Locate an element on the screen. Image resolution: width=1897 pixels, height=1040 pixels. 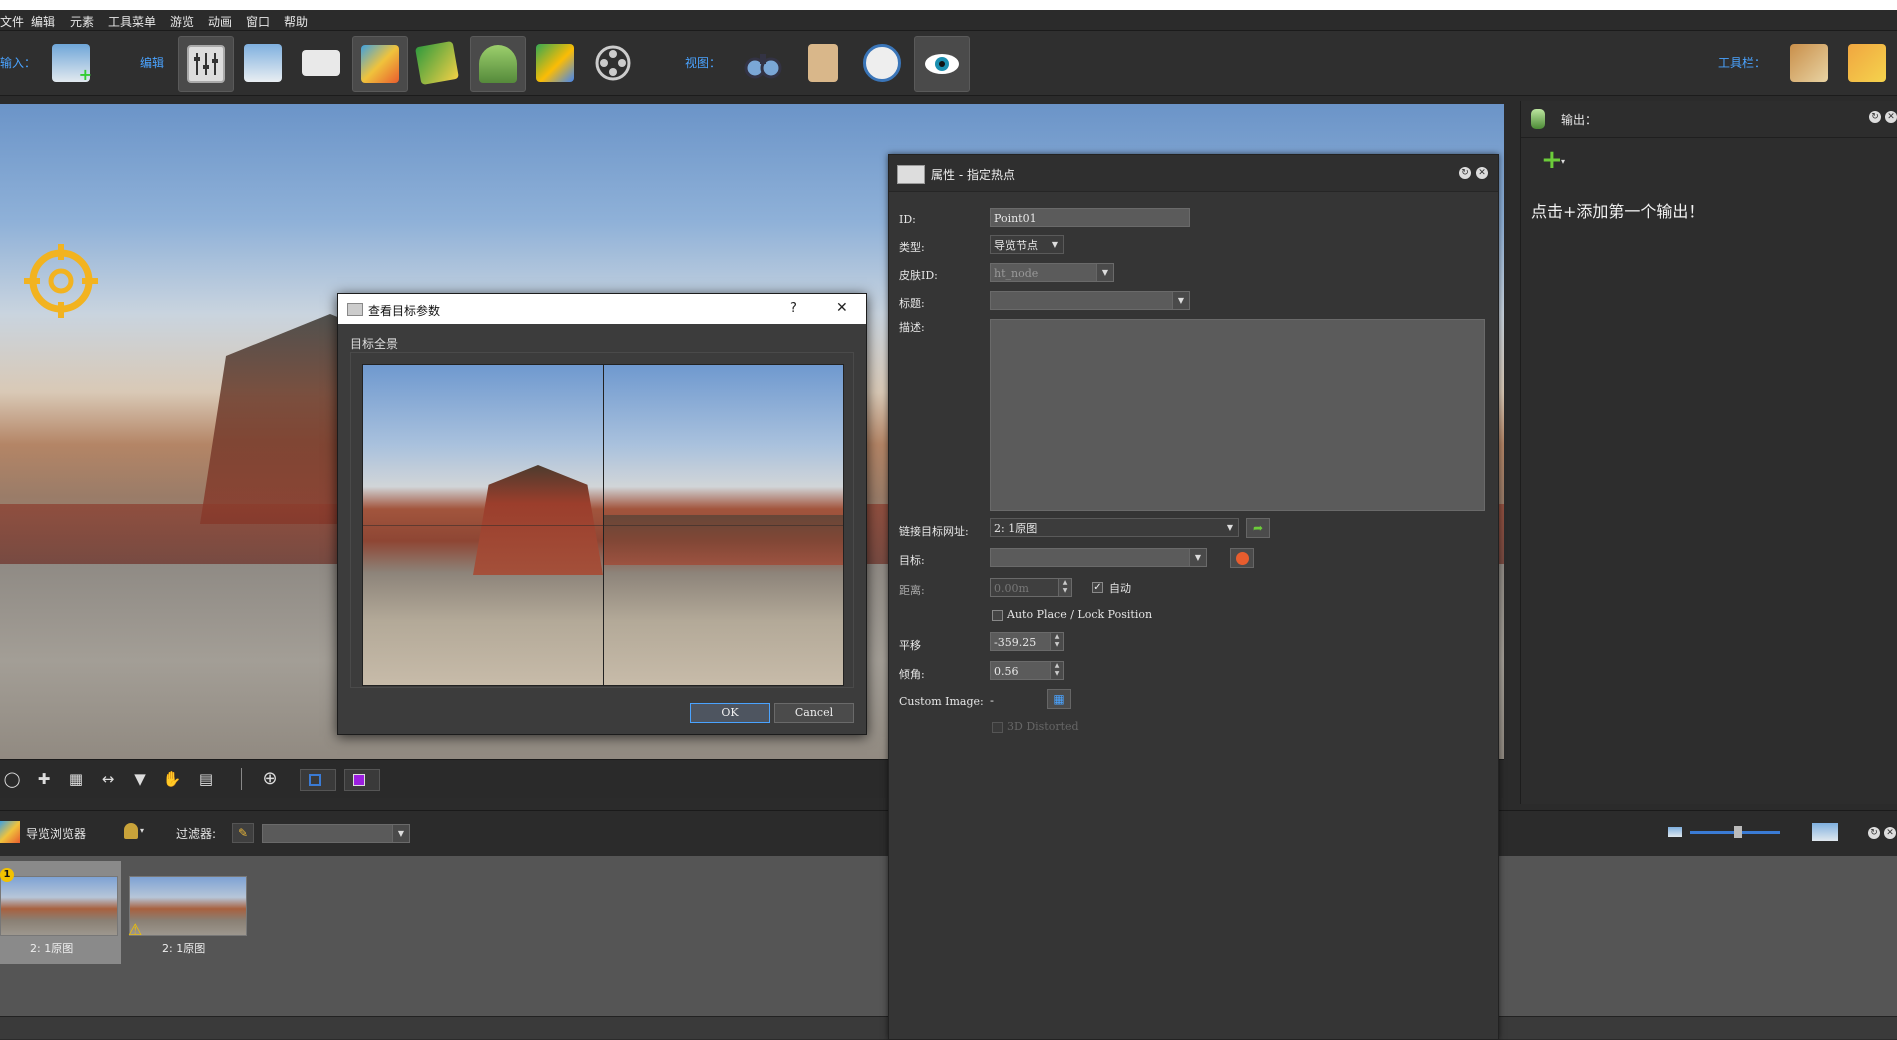
small-thumb-icon is located at coordinates (1675, 832).